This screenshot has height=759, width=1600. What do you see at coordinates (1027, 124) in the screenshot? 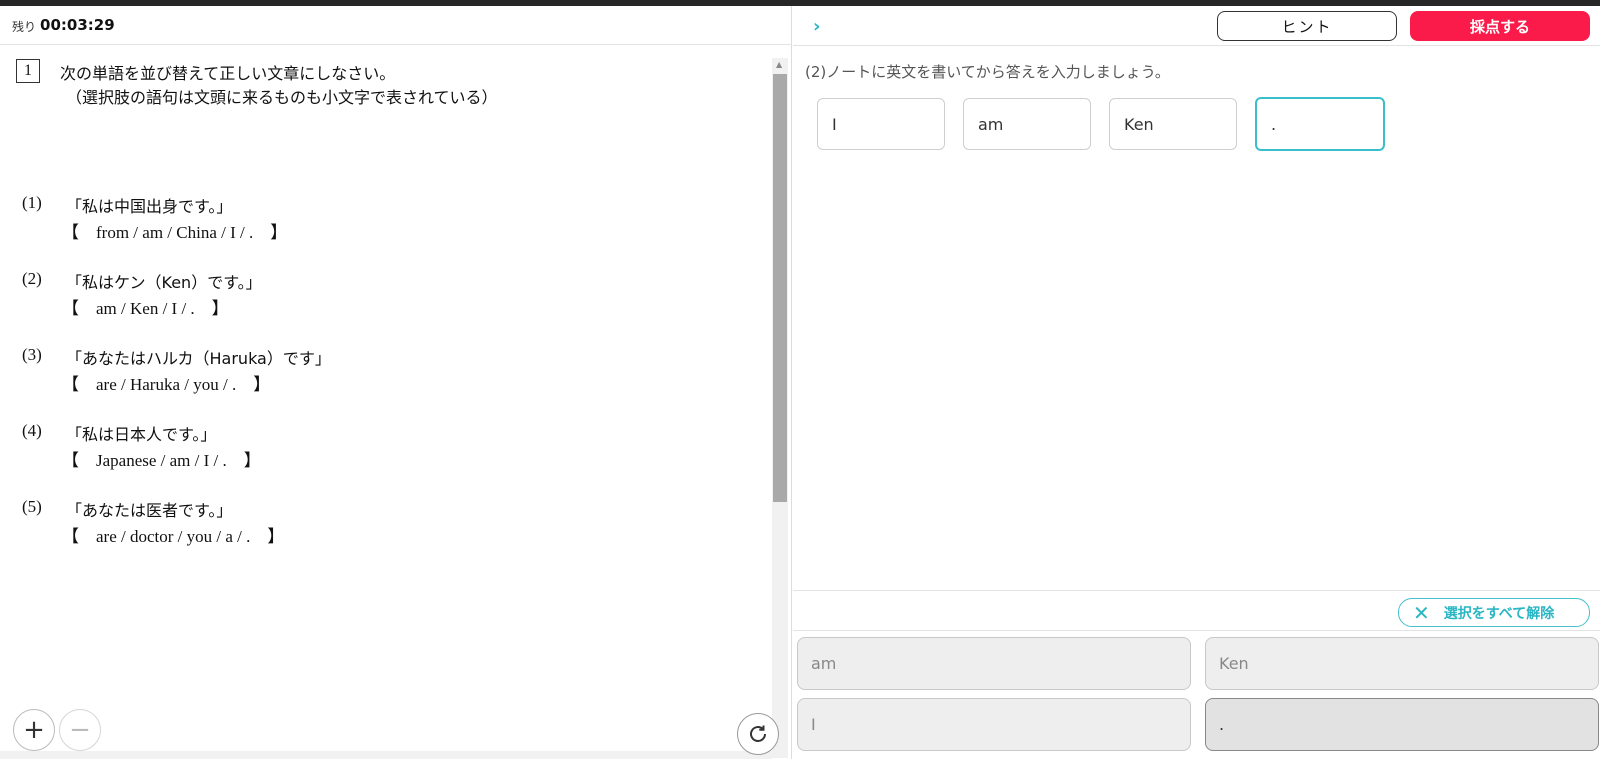
I see `answer-slot: am` at bounding box center [1027, 124].